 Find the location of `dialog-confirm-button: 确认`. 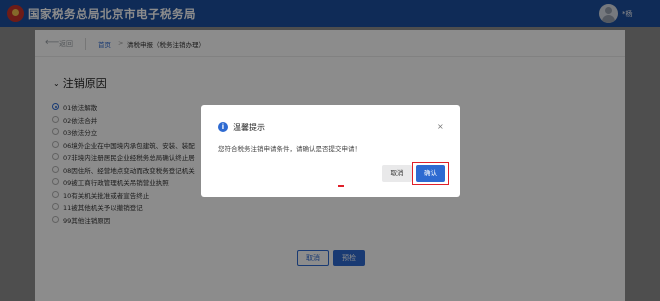

dialog-confirm-button: 确认 is located at coordinates (430, 173).